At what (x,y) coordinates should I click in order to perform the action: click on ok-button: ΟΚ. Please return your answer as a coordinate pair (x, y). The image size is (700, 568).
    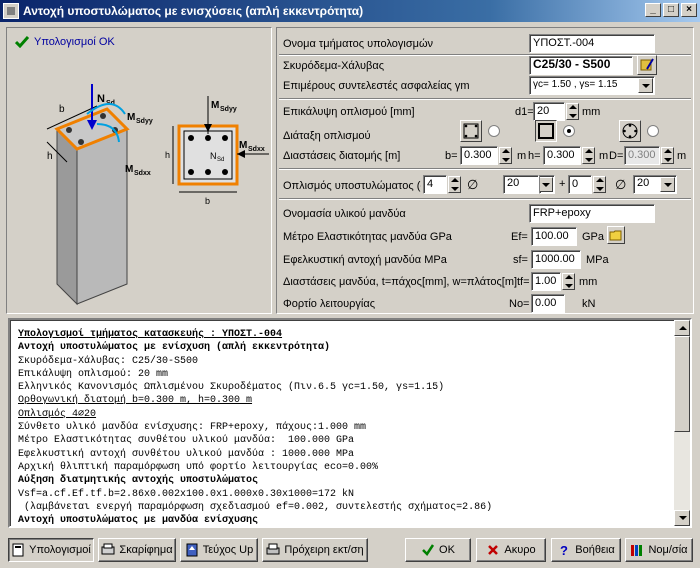
    Looking at the image, I should click on (438, 550).